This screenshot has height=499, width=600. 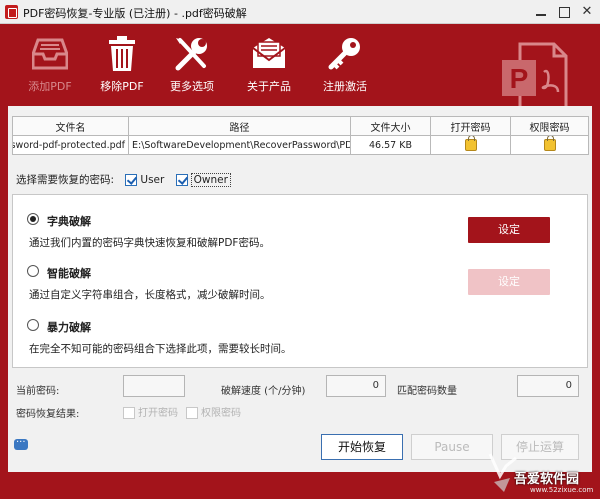 I want to click on more-options-label: 更多选项, so click(x=192, y=86).